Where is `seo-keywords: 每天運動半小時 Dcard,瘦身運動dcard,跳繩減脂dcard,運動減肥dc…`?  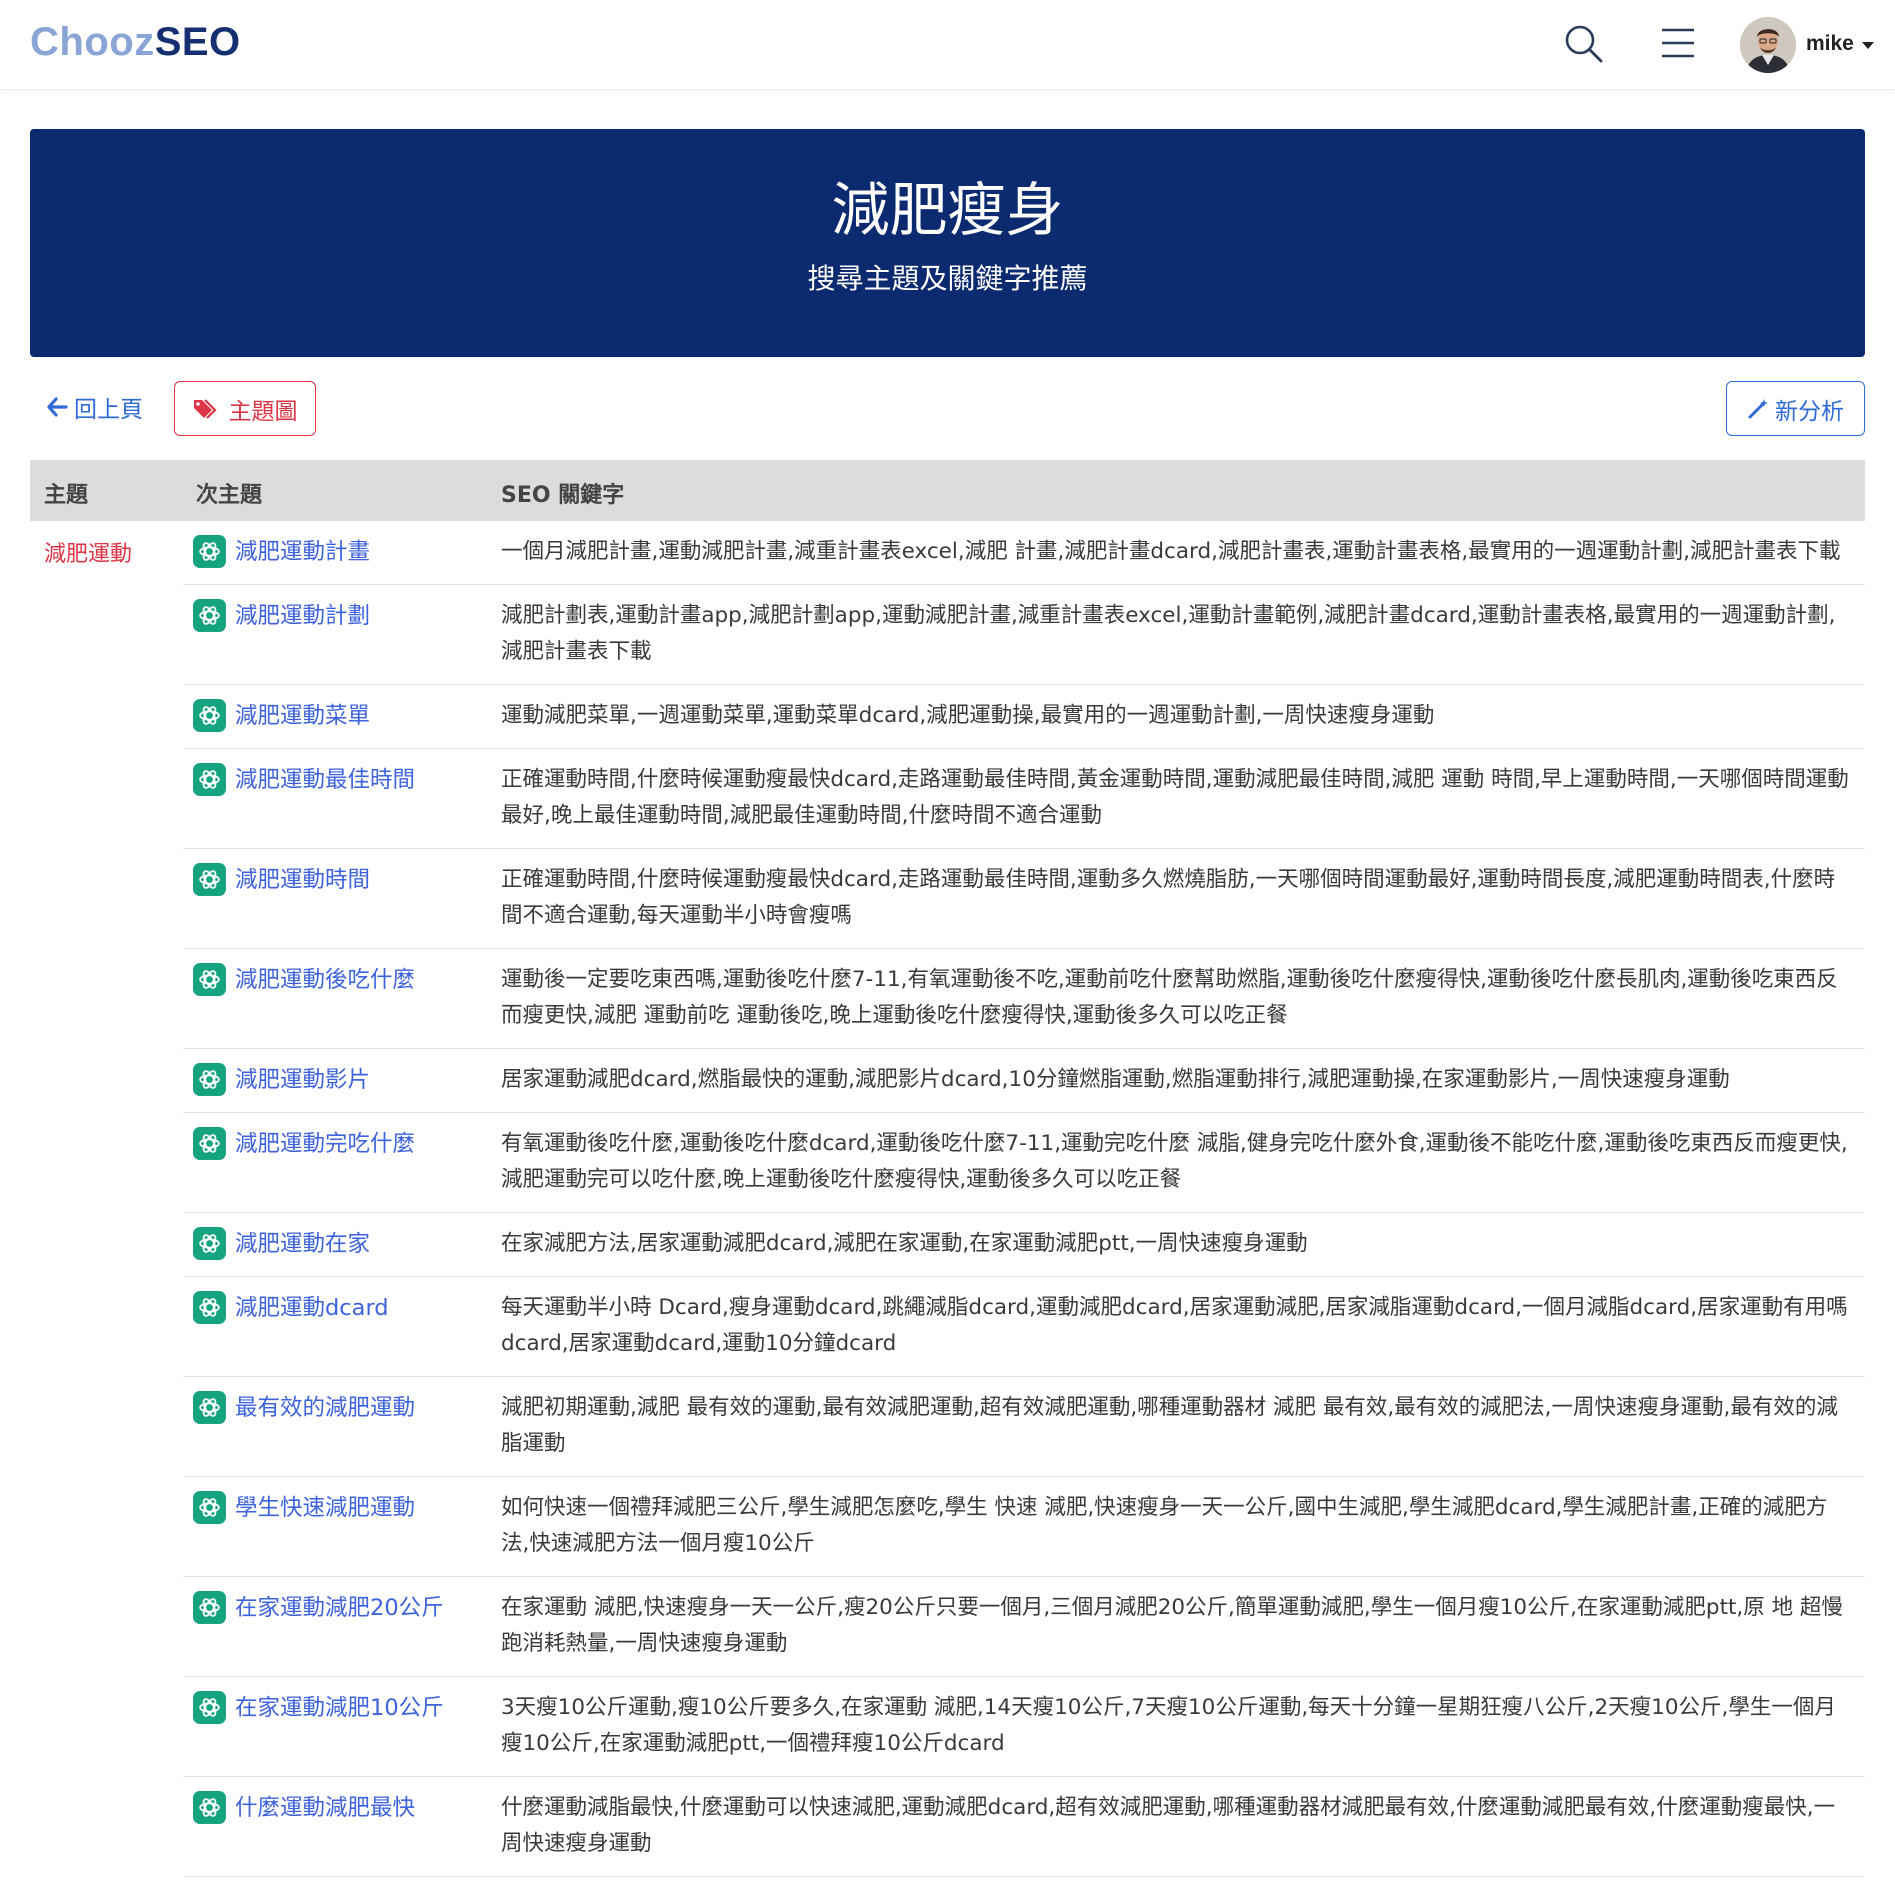
seo-keywords: 每天運動半小時 Dcard,瘦身運動dcard,跳繩減脂dcard,運動減肥dc… is located at coordinates (1174, 1325).